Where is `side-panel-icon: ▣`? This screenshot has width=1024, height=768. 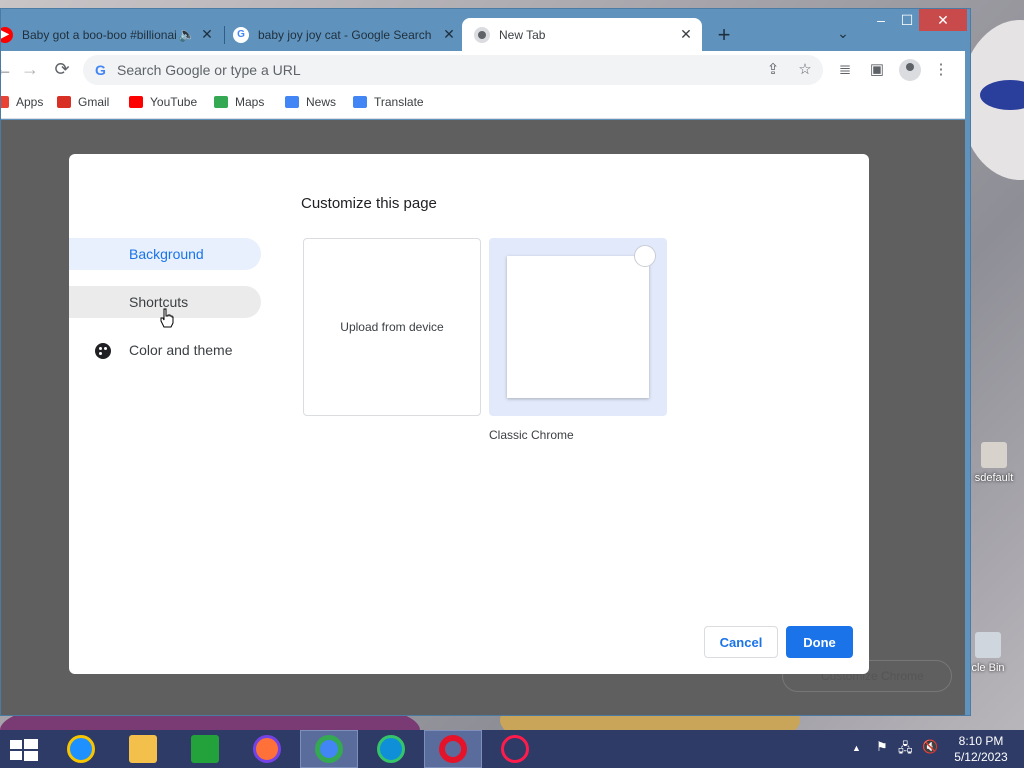 side-panel-icon: ▣ is located at coordinates (877, 70).